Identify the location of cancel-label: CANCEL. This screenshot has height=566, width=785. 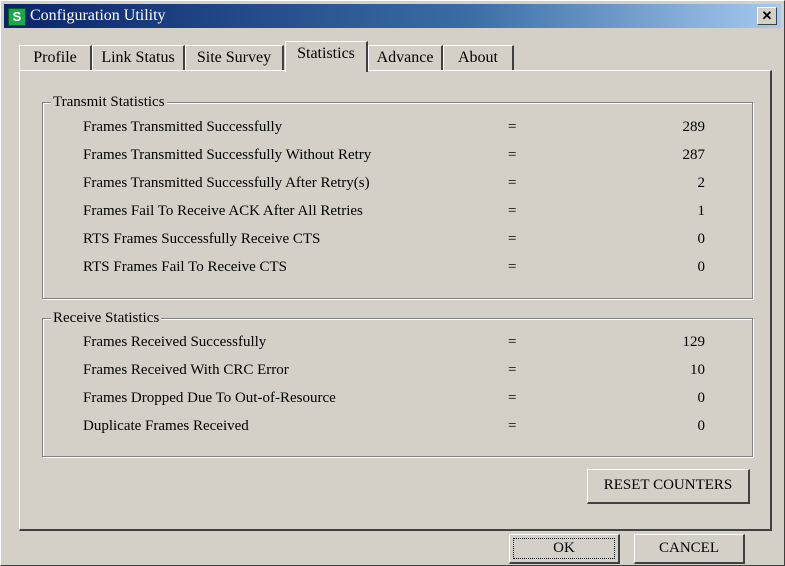
(689, 548).